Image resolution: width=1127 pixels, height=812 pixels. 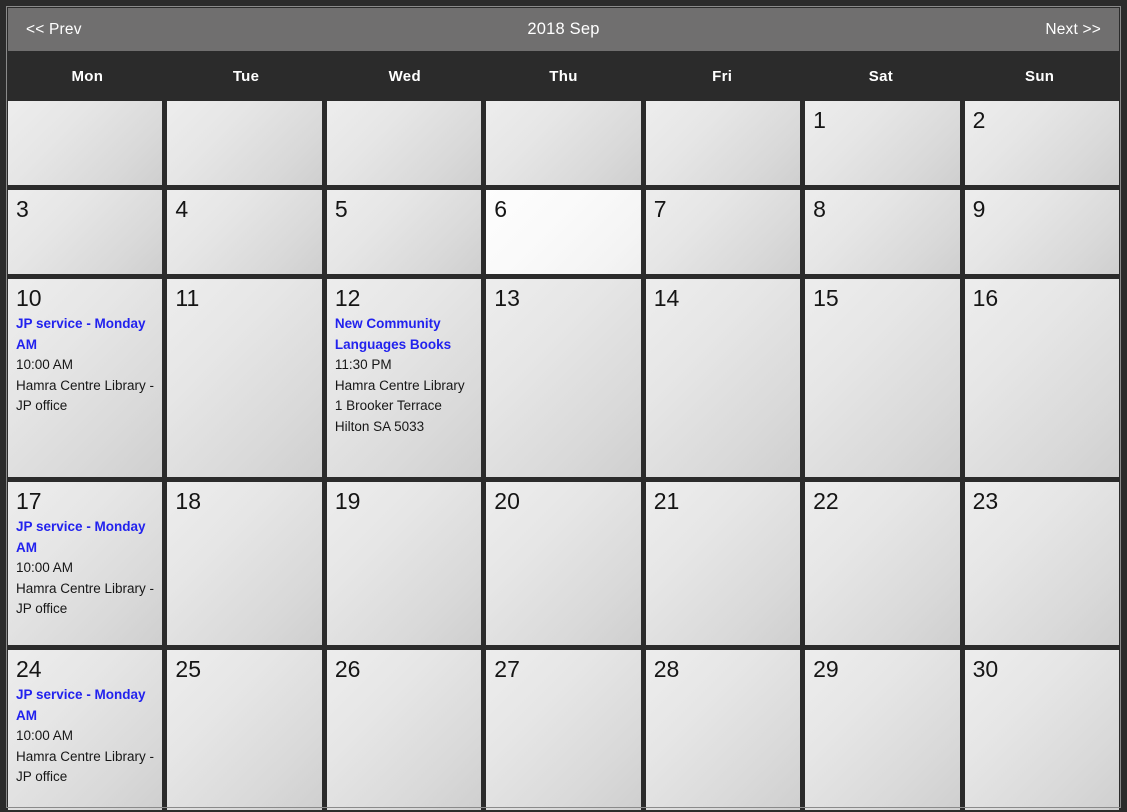 I want to click on prev-month-button: << Prev, so click(x=54, y=30).